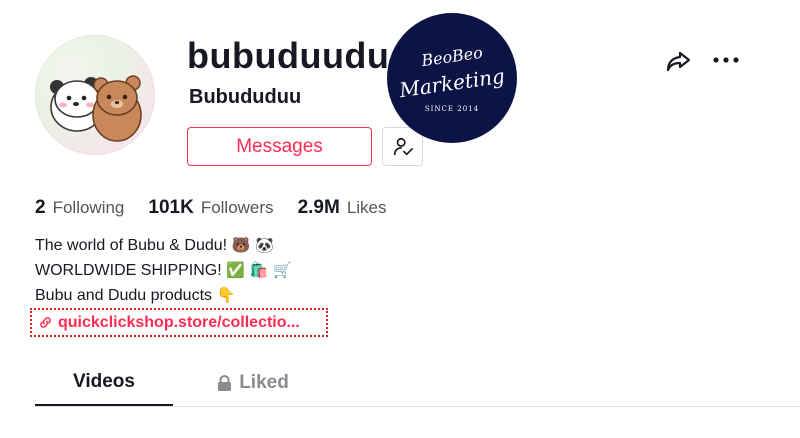 The width and height of the screenshot is (800, 438). Describe the element at coordinates (124, 295) in the screenshot. I see `bio-line-3-text: Bubu and Dudu products` at that location.